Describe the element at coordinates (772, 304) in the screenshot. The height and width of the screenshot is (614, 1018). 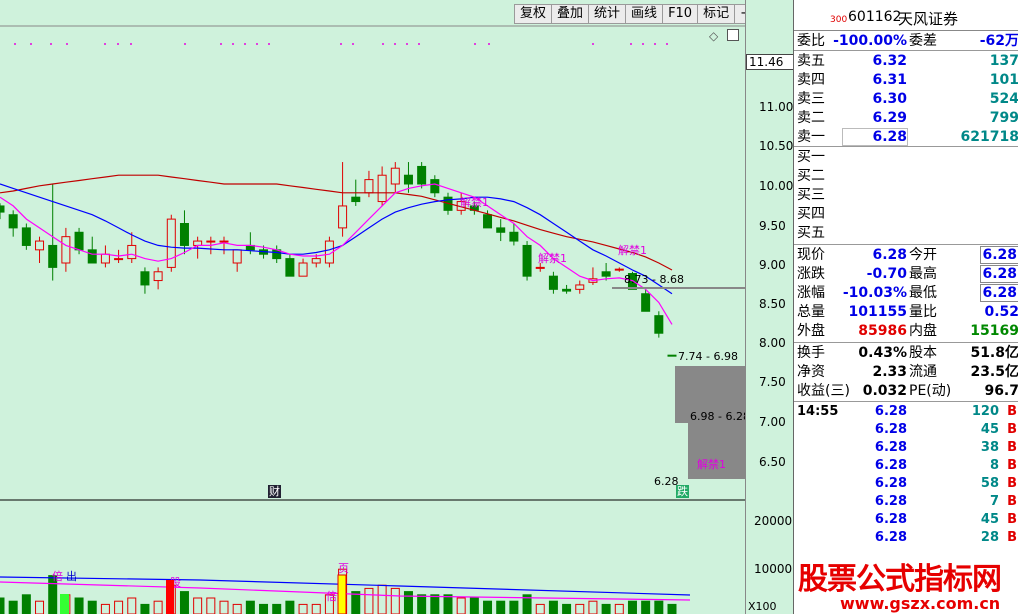
I see `tick-8-50: 8.50` at that location.